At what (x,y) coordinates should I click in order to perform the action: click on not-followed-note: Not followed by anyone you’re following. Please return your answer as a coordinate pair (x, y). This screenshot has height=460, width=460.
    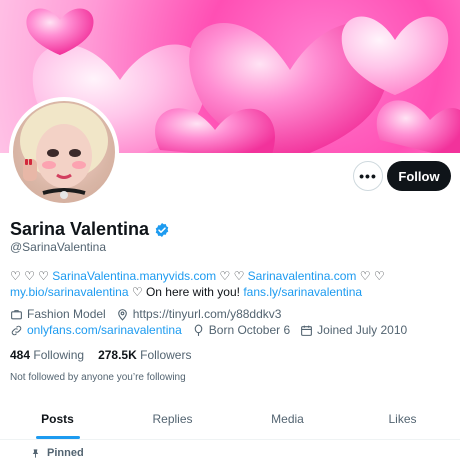
    Looking at the image, I should click on (98, 377).